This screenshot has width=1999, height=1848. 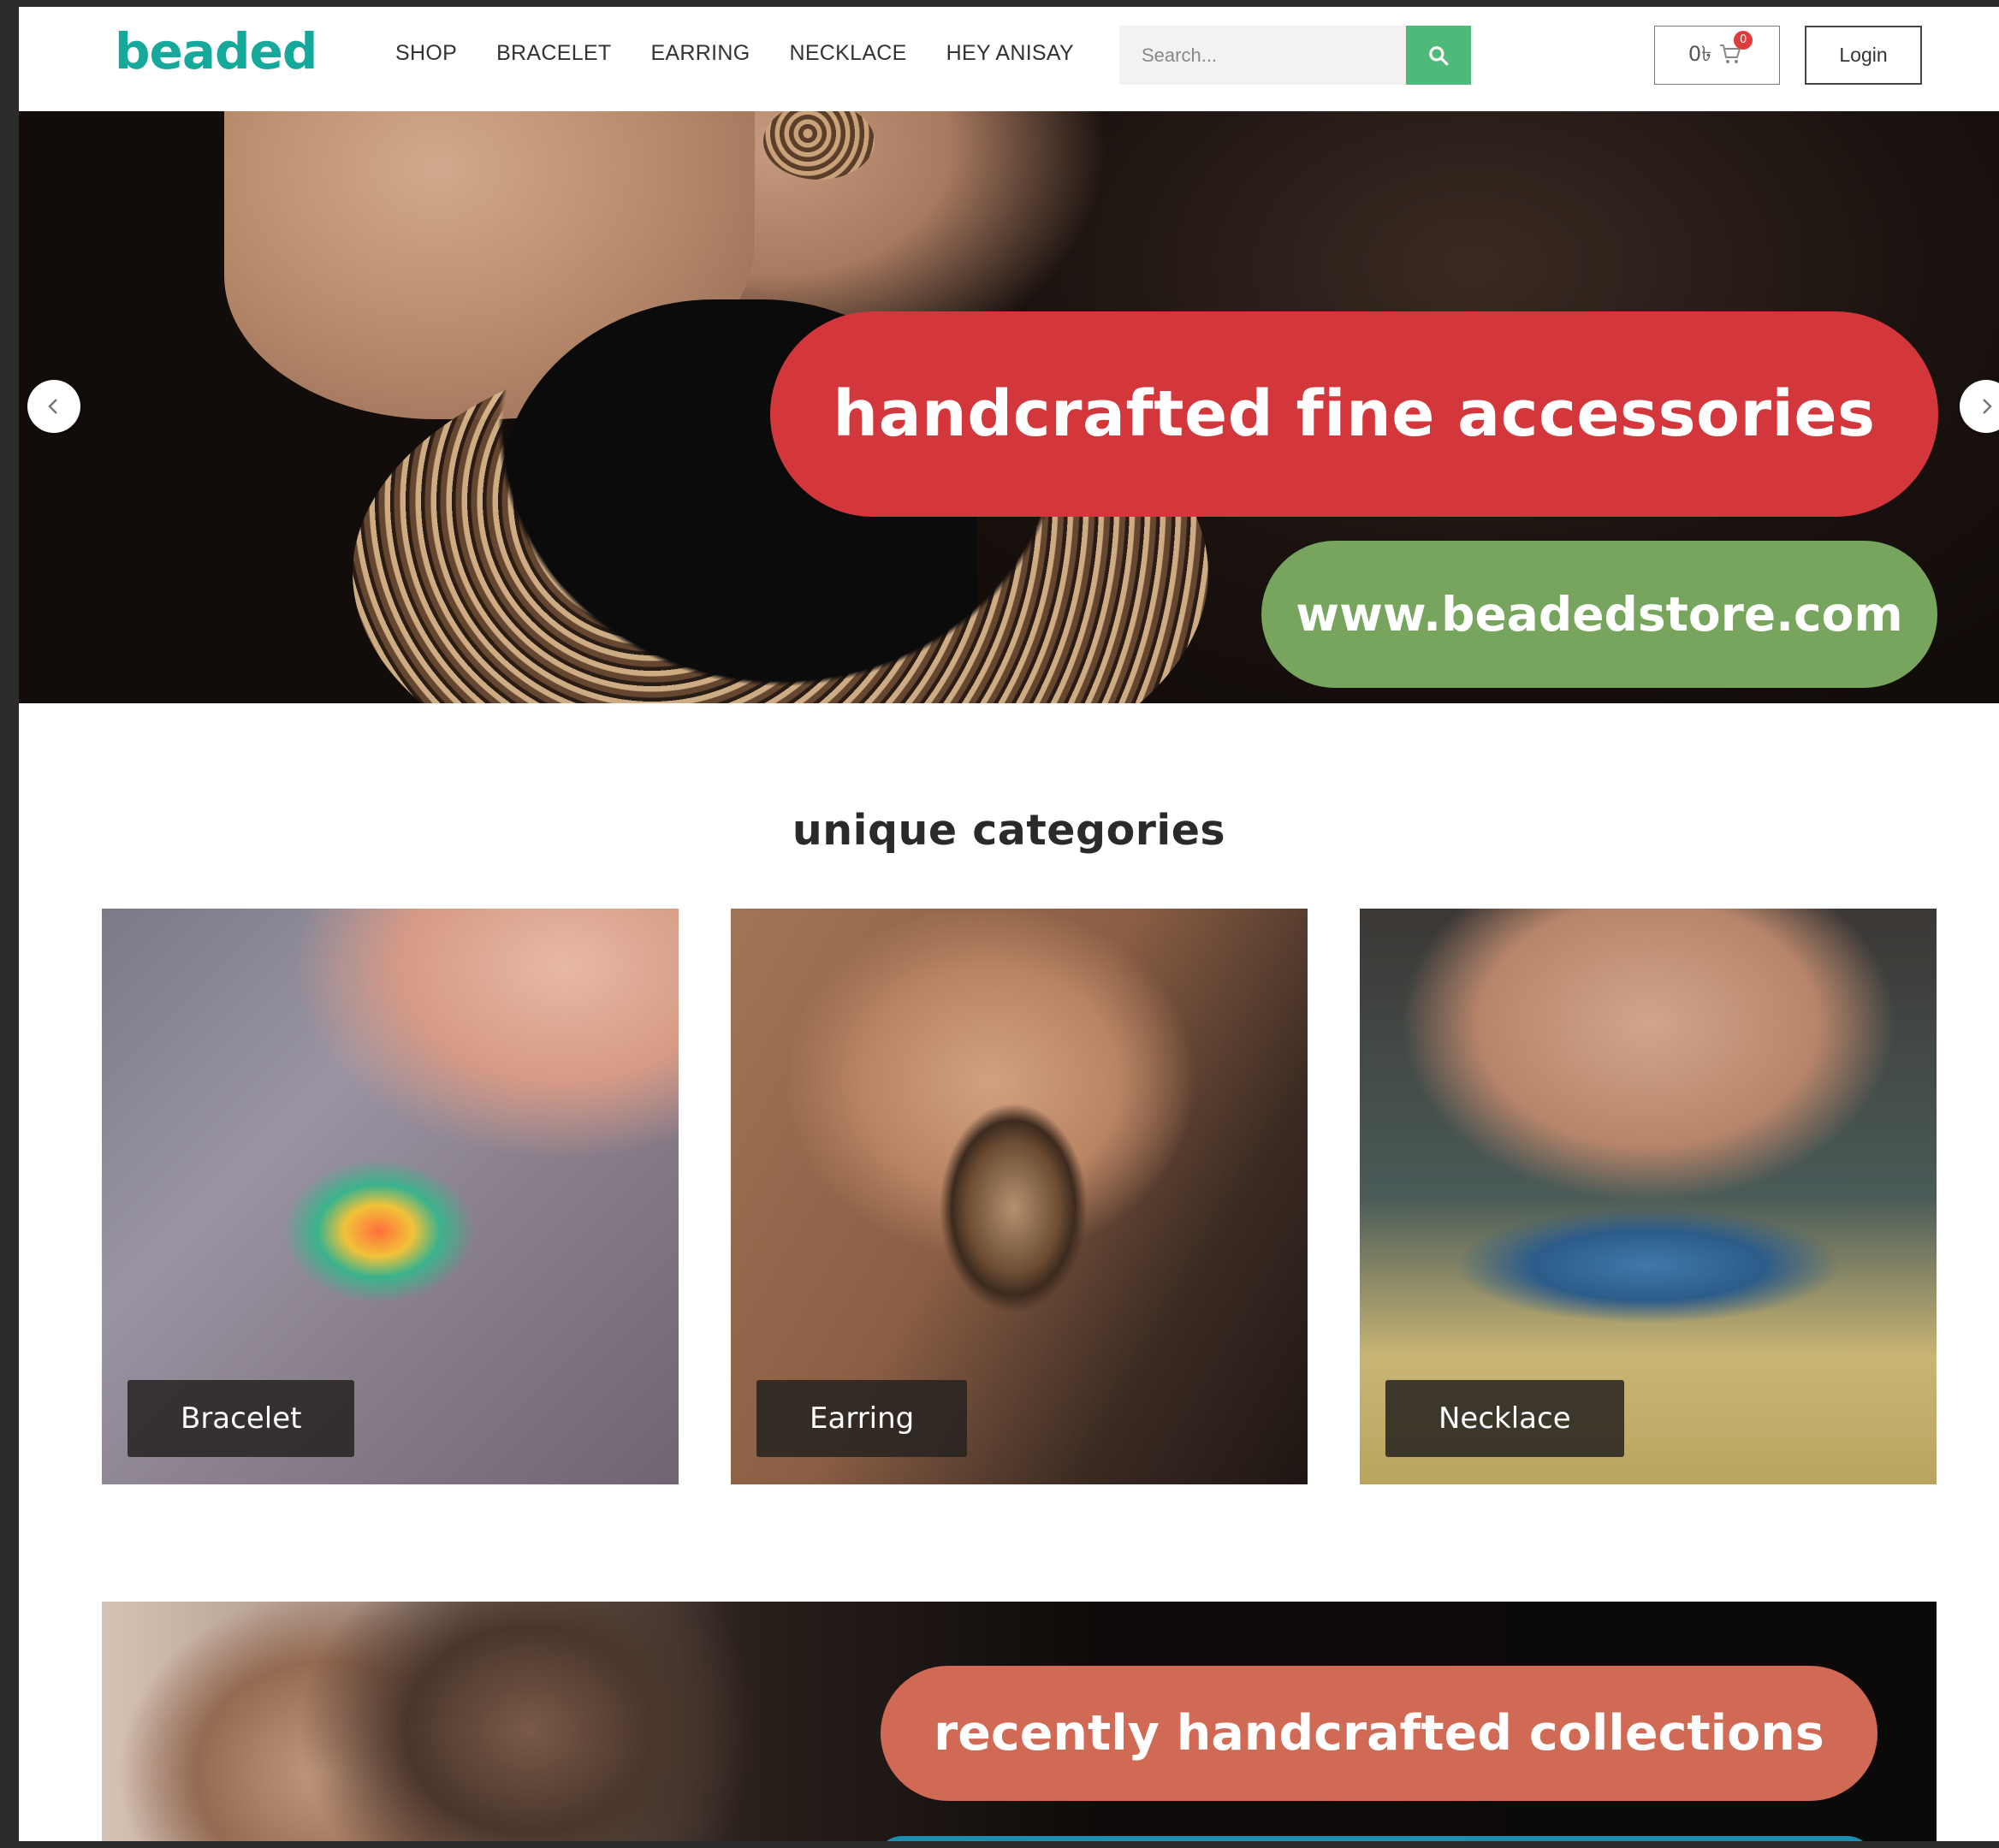 What do you see at coordinates (216, 51) in the screenshot?
I see `site-logo: beaded` at bounding box center [216, 51].